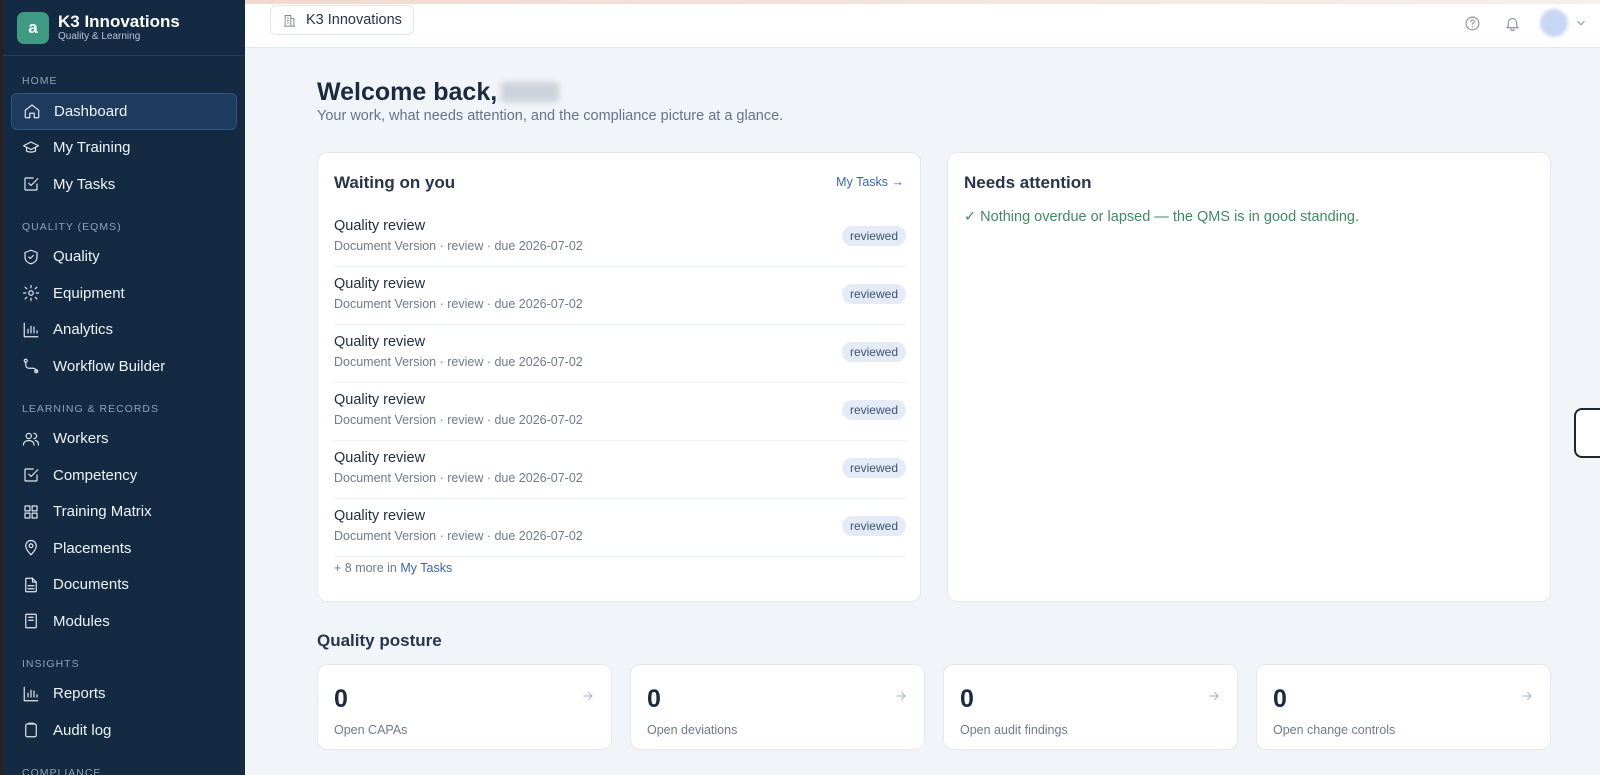 This screenshot has width=1600, height=775. I want to click on topbar: K3 Innovations, so click(922, 24).